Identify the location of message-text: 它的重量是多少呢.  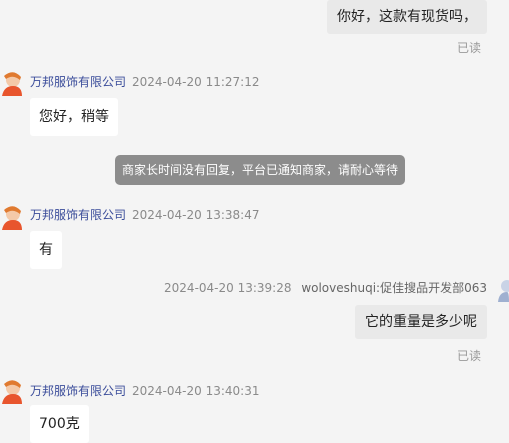
(421, 322).